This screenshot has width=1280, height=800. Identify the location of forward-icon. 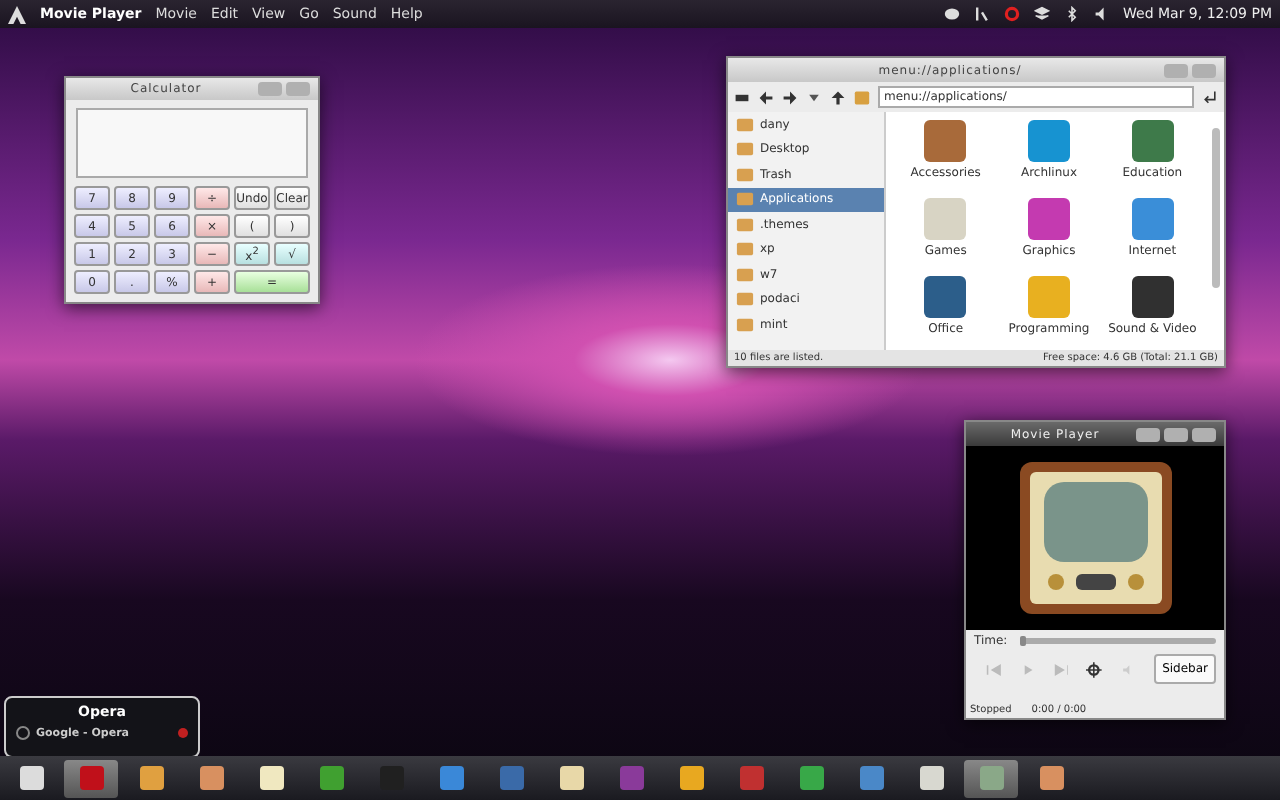
(790, 97).